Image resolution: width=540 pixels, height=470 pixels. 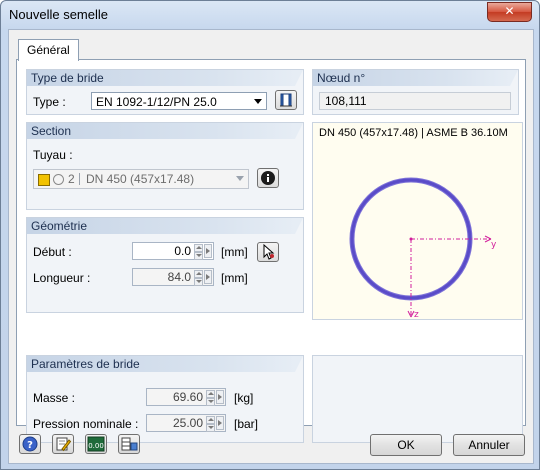 I want to click on type-select: EN 1092-1/12/PN 25.0, so click(x=179, y=101).